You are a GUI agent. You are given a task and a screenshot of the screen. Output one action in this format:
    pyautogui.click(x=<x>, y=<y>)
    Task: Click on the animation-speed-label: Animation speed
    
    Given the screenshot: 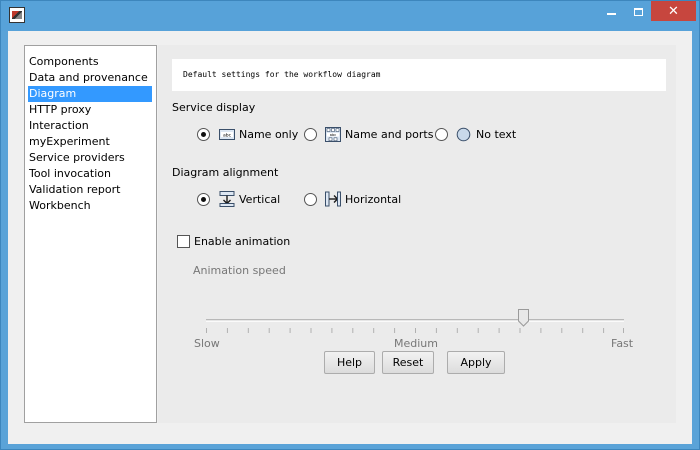 What is the action you would take?
    pyautogui.click(x=239, y=270)
    